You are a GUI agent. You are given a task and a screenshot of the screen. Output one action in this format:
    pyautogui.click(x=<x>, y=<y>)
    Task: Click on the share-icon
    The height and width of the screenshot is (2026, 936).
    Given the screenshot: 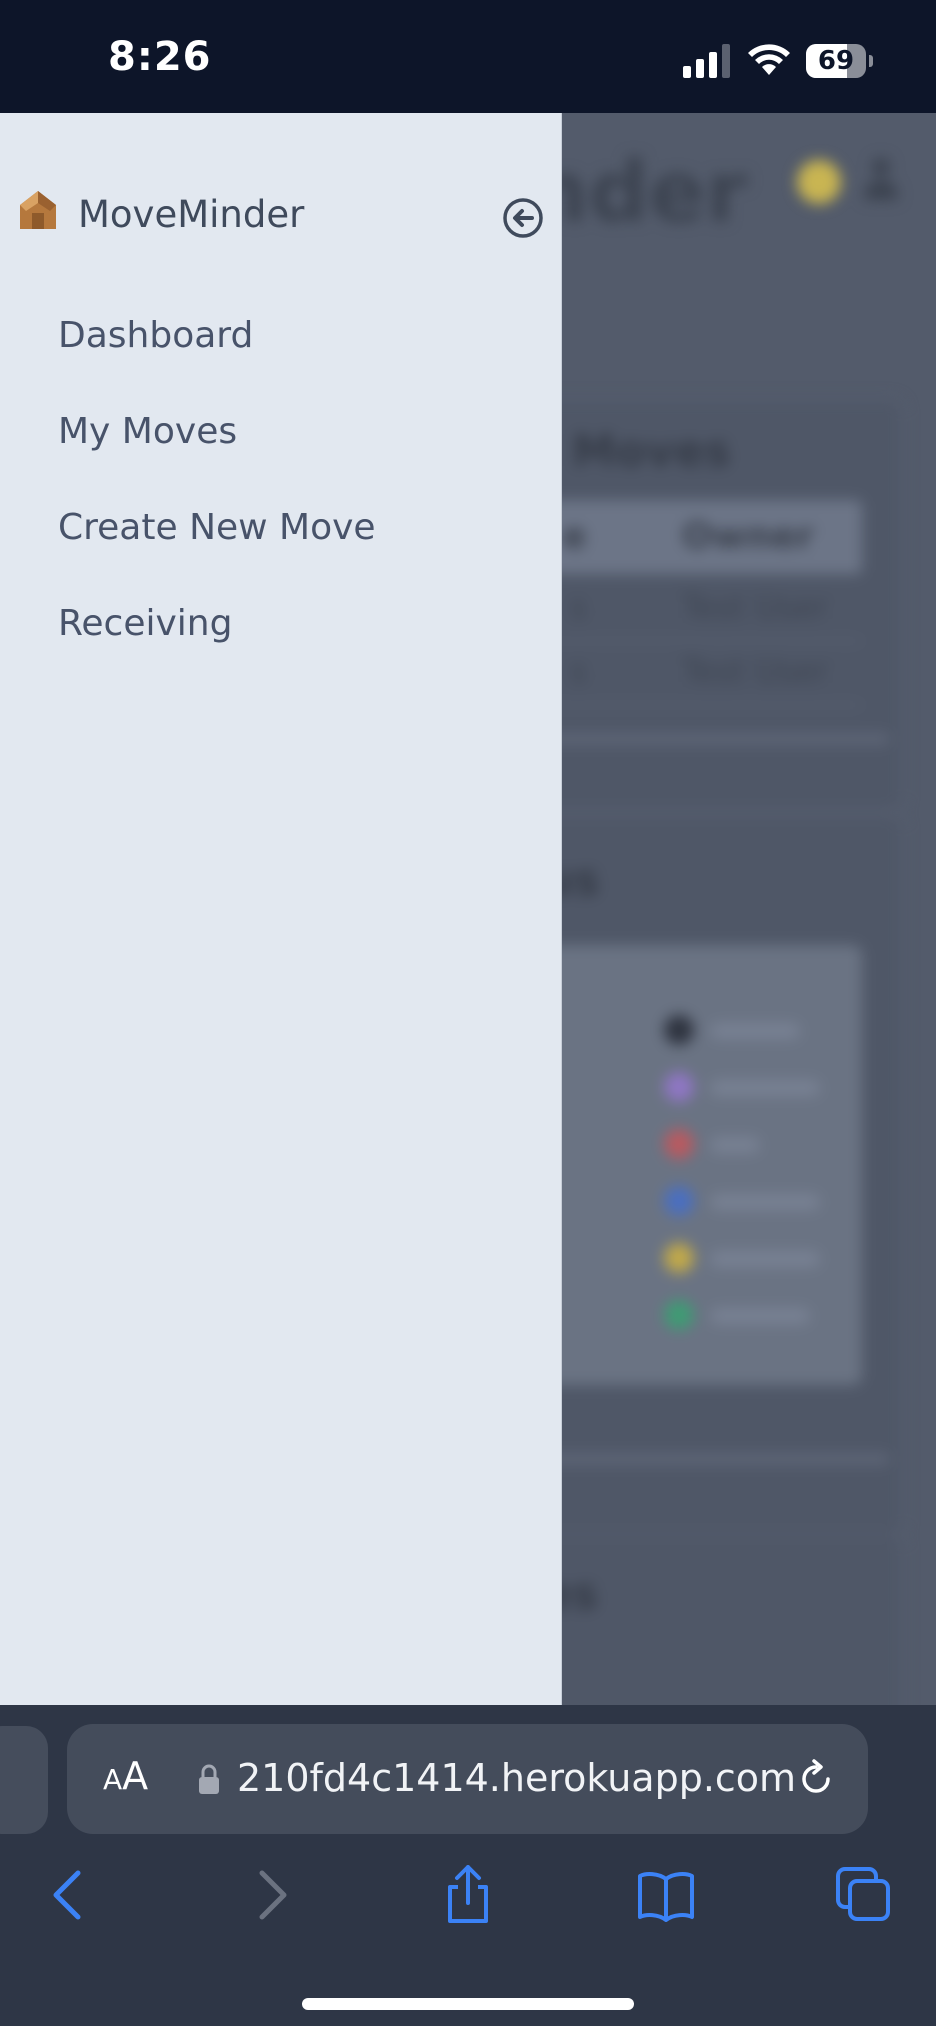 What is the action you would take?
    pyautogui.click(x=468, y=1895)
    